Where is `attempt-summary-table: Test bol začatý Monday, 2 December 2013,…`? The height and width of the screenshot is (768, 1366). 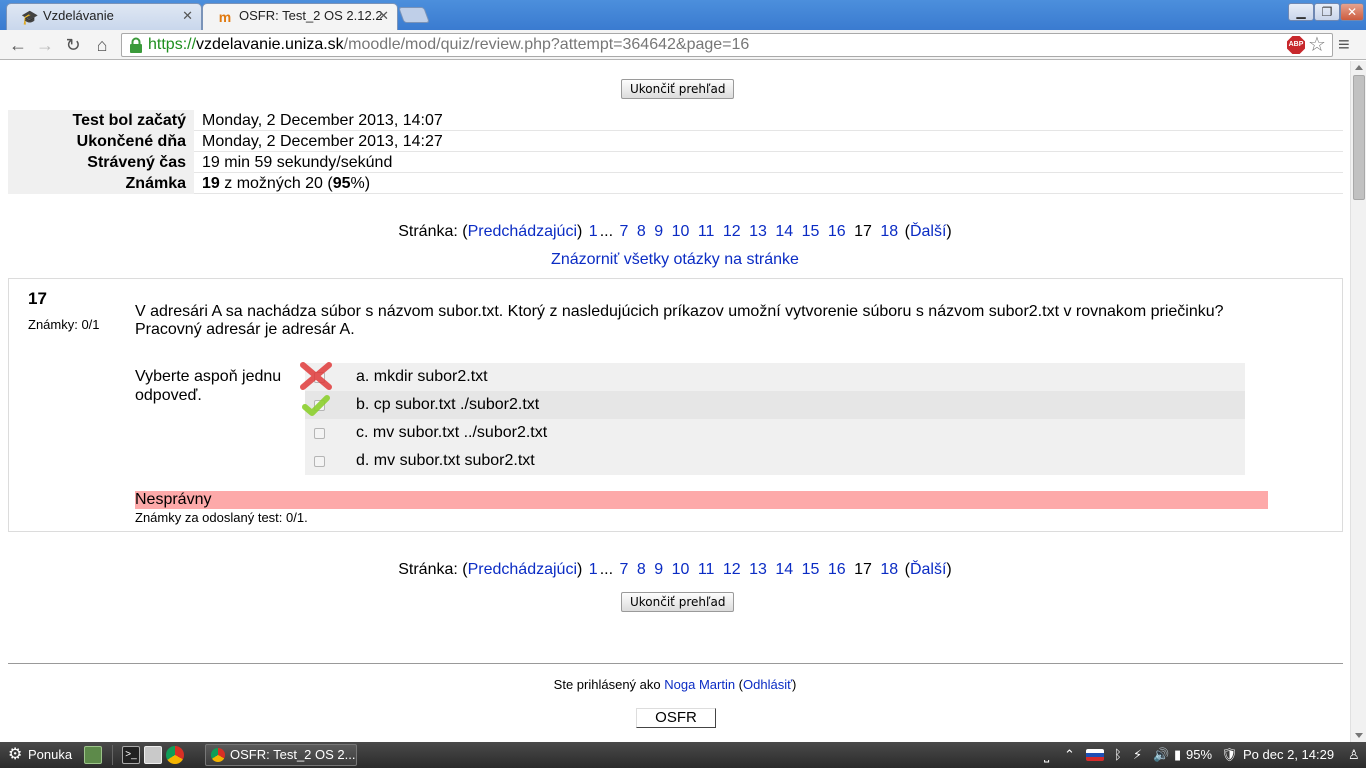
attempt-summary-table: Test bol začatý Monday, 2 December 2013,… is located at coordinates (675, 152).